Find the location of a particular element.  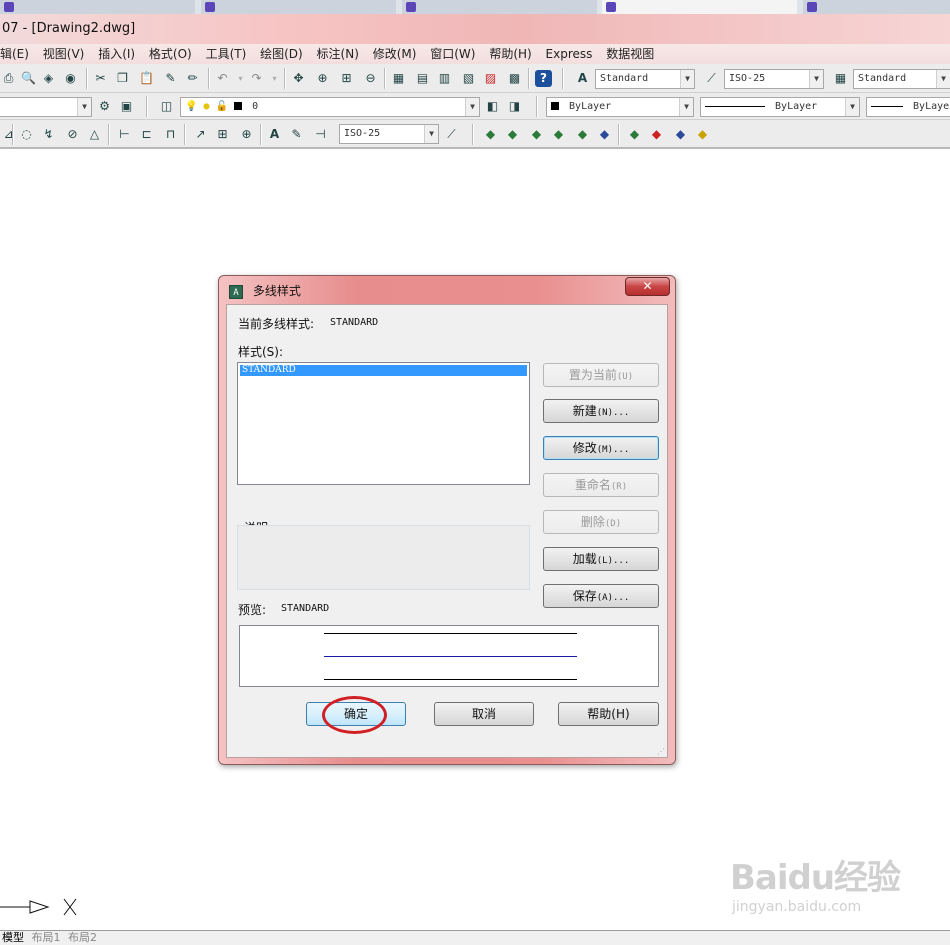

plot-icon: ⎙ is located at coordinates (8, 78).